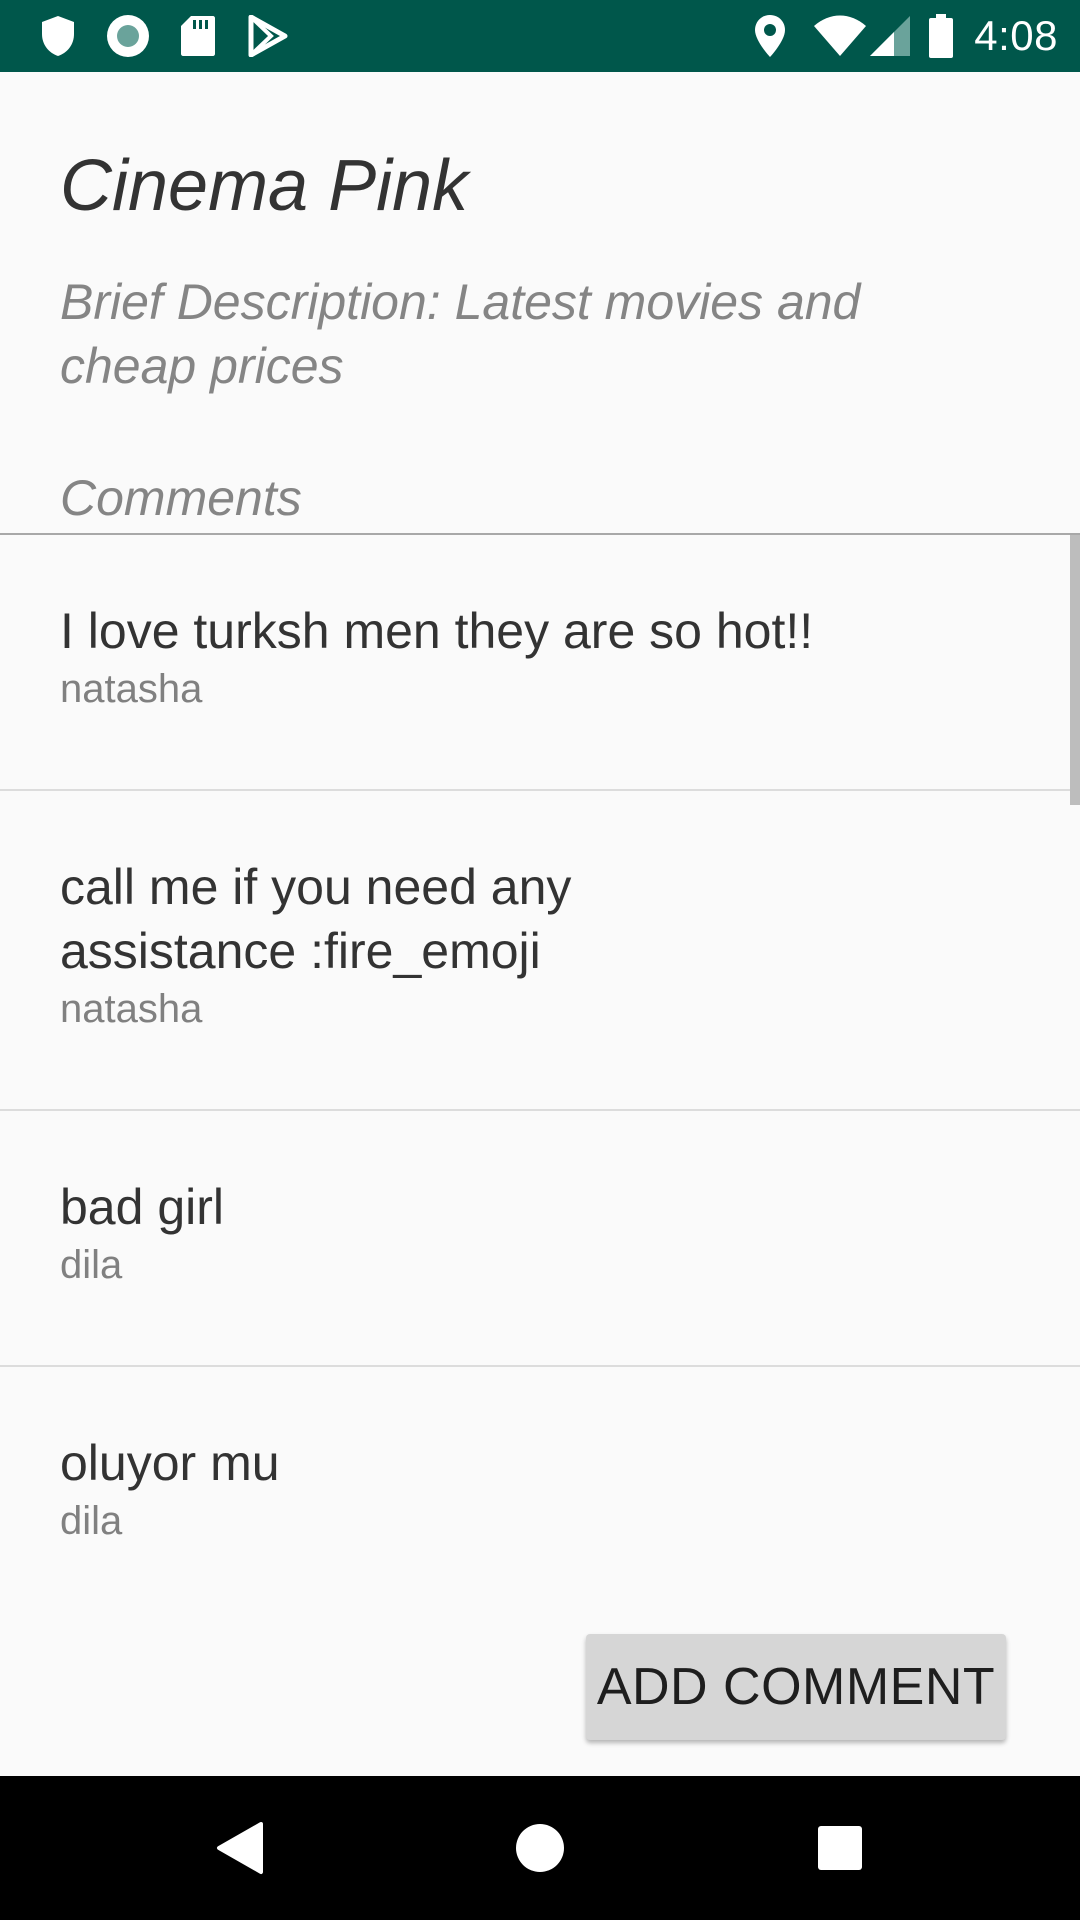 This screenshot has width=1080, height=1920. Describe the element at coordinates (890, 36) in the screenshot. I see `signal-icon` at that location.